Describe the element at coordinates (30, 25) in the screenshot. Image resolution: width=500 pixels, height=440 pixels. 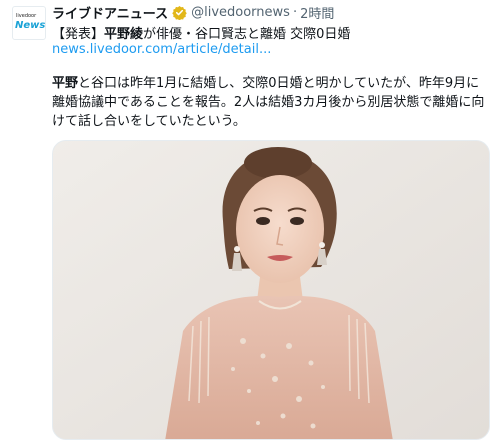
I see `avatar-logo-big-text: News` at that location.